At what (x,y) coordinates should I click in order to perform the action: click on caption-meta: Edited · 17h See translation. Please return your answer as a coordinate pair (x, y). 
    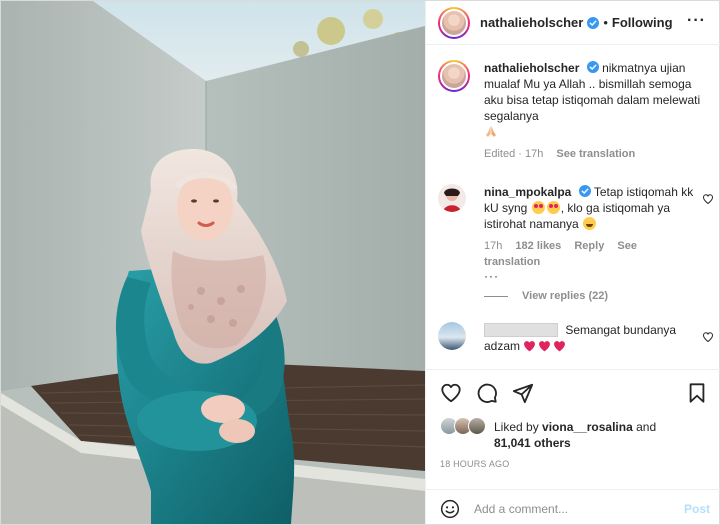
    Looking at the image, I should click on (599, 154).